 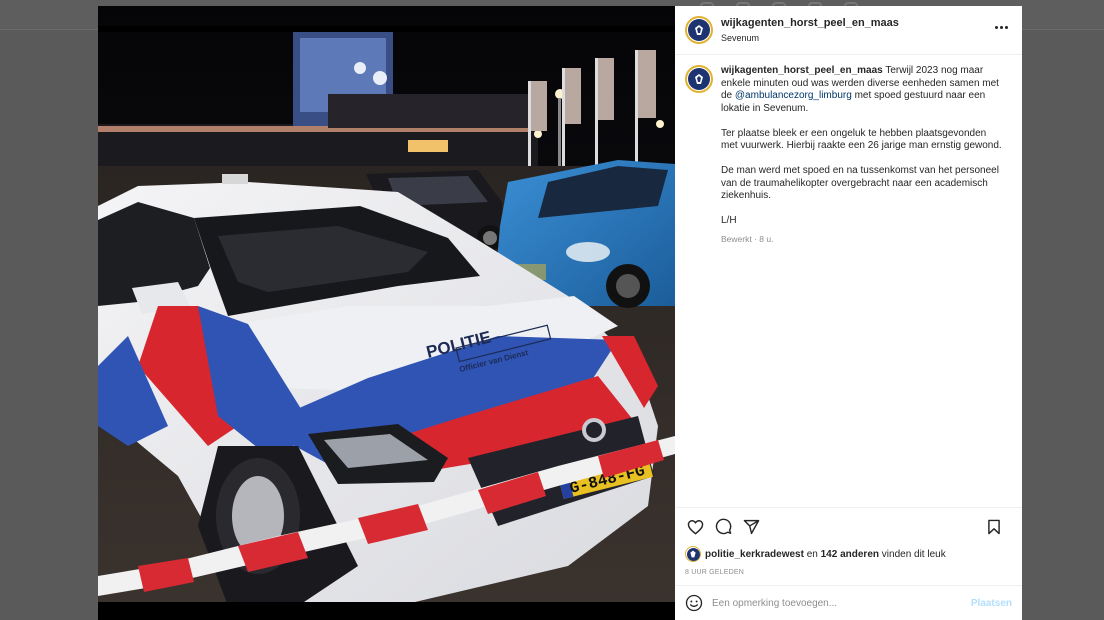 I want to click on comment-bar: Plaatsen, so click(x=848, y=602).